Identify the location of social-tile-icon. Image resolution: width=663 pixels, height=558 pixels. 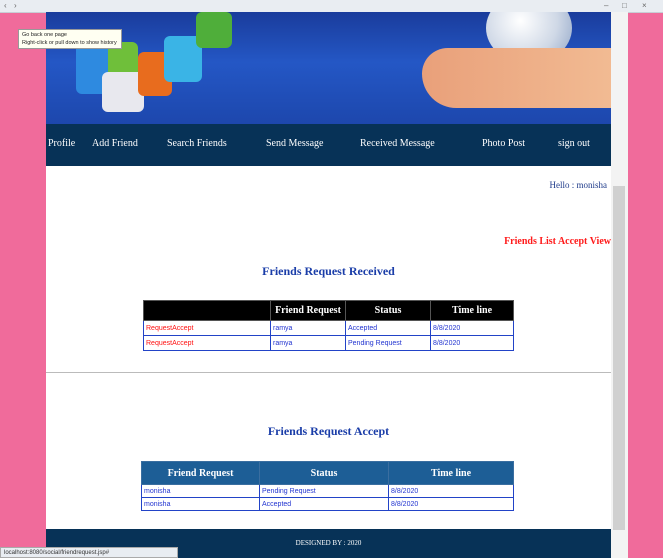
(214, 30).